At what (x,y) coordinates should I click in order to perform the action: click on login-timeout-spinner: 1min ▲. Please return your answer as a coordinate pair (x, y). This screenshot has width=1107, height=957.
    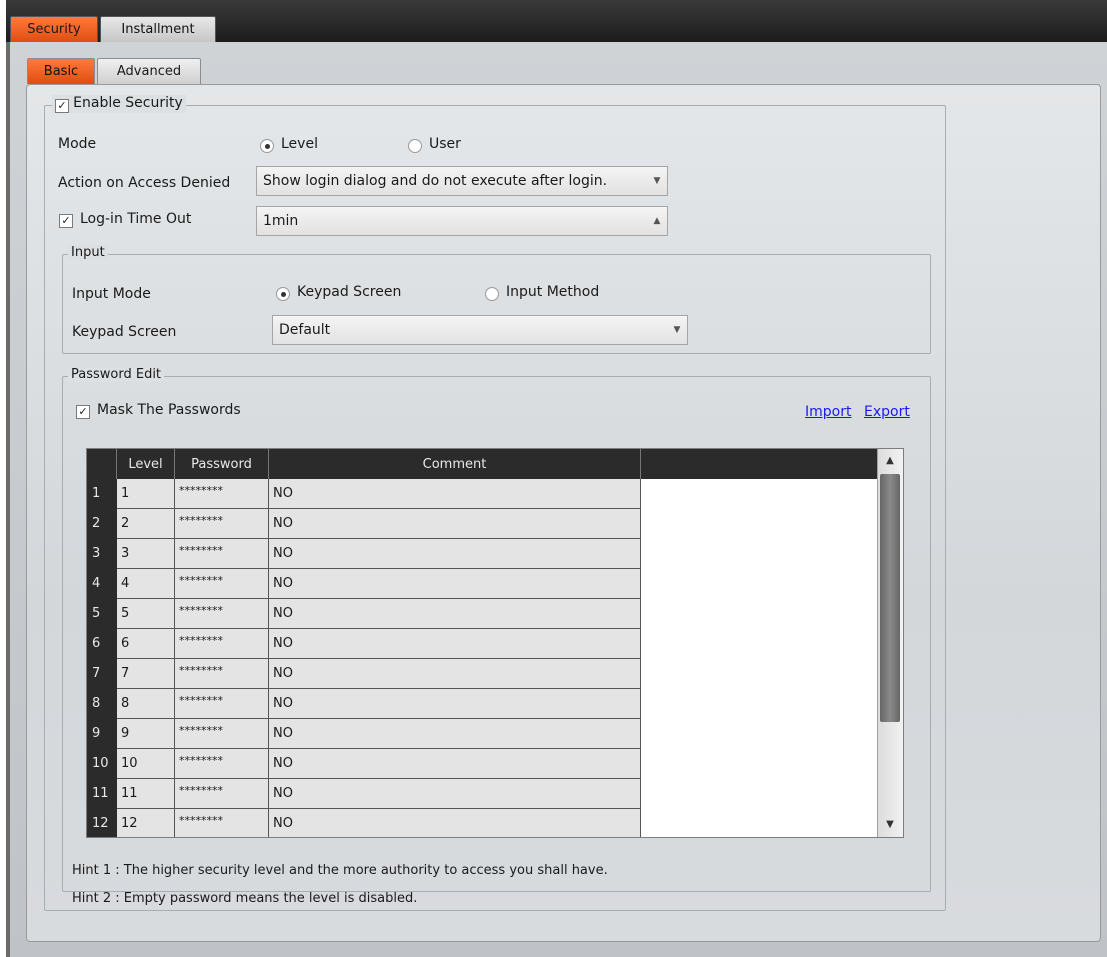
    Looking at the image, I should click on (462, 221).